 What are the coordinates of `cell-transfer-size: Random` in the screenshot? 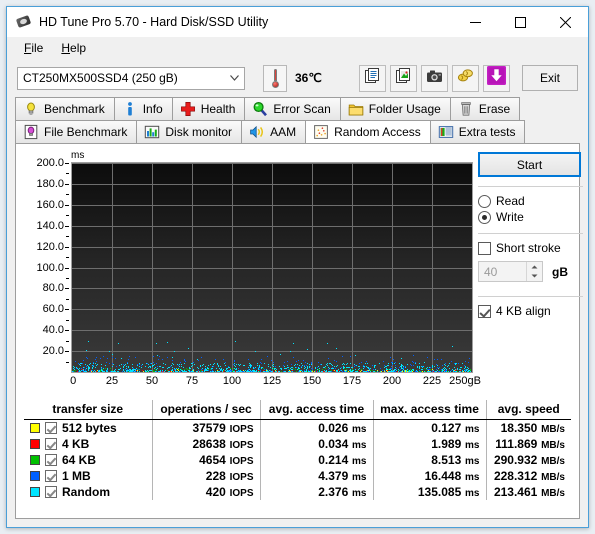 It's located at (88, 492).